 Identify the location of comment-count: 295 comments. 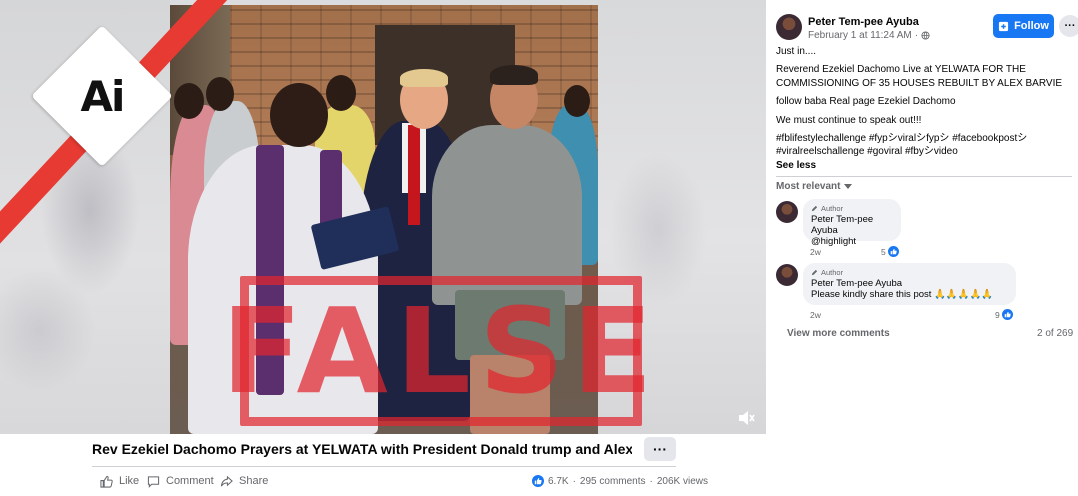
(613, 481).